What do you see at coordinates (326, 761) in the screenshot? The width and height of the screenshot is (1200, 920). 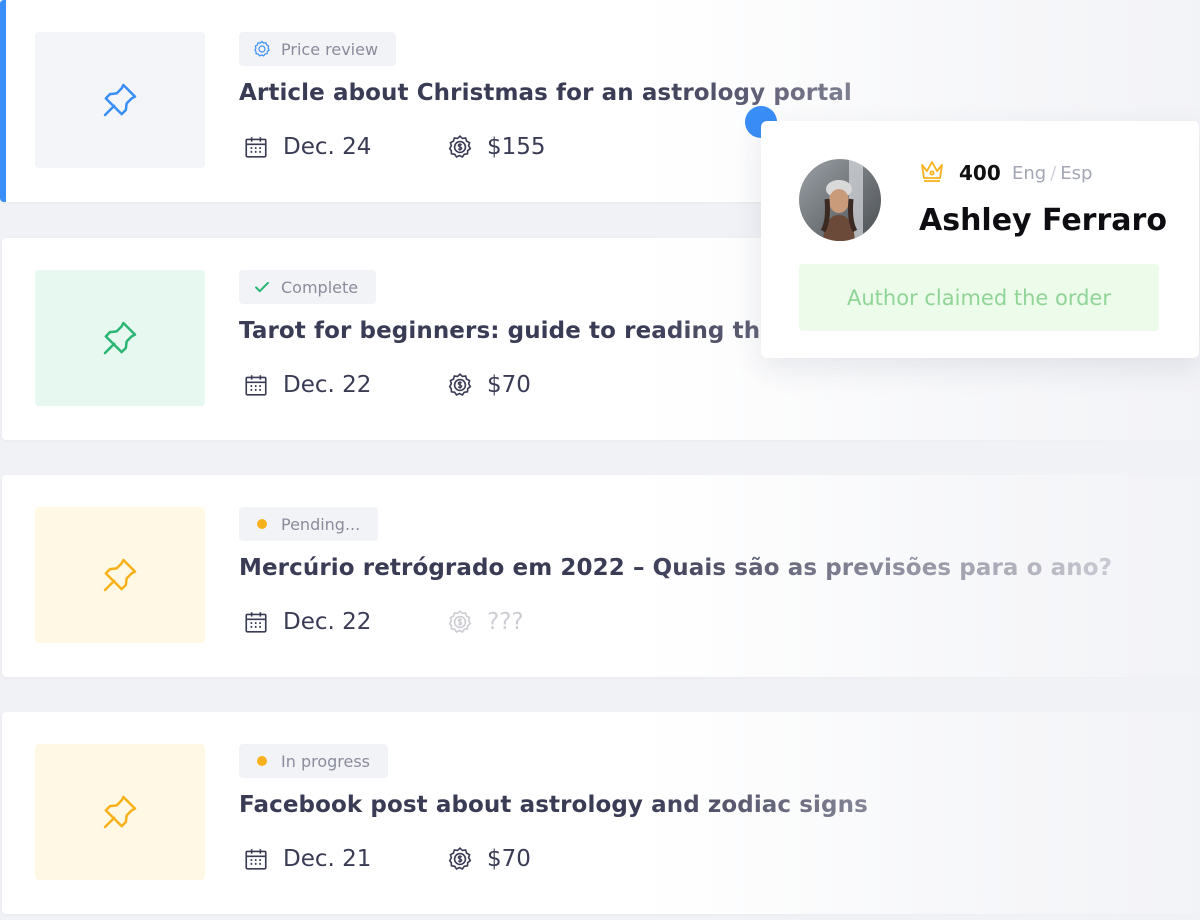 I see `status-label: In progress` at bounding box center [326, 761].